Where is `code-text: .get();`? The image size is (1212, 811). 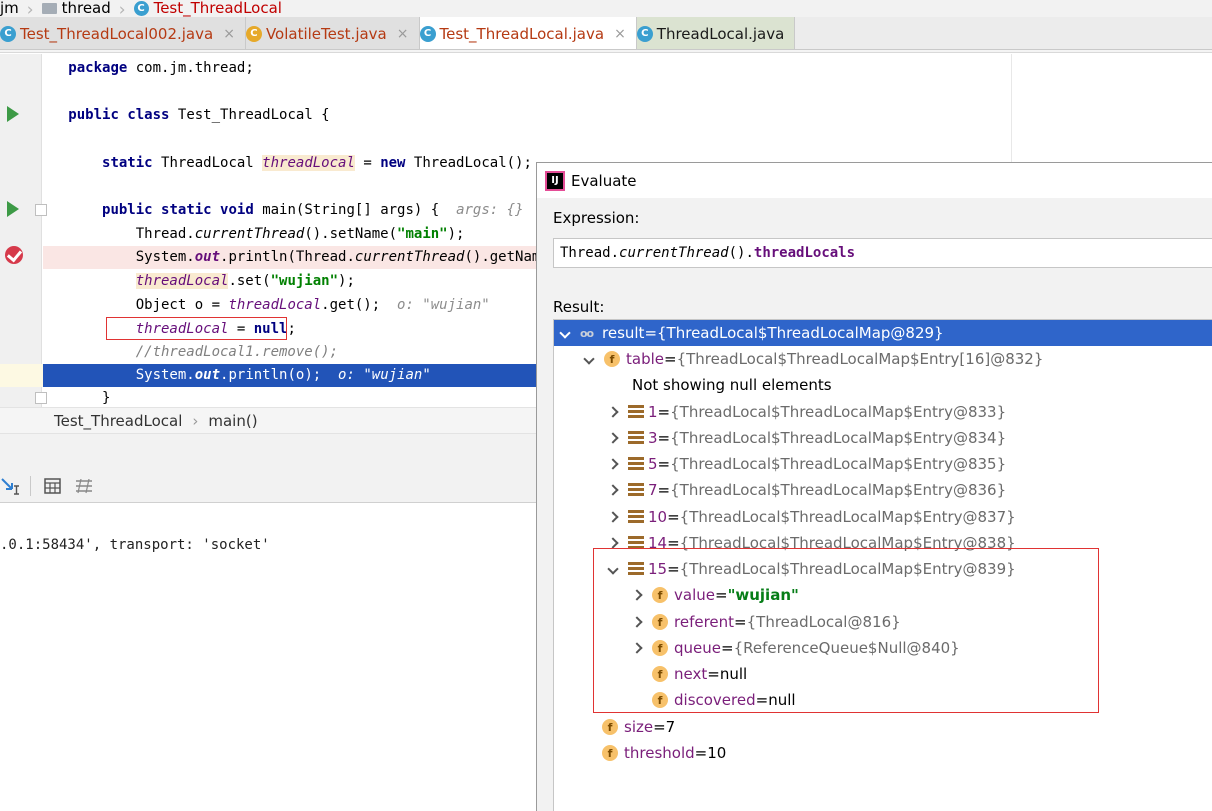
code-text: .get(); is located at coordinates (359, 305).